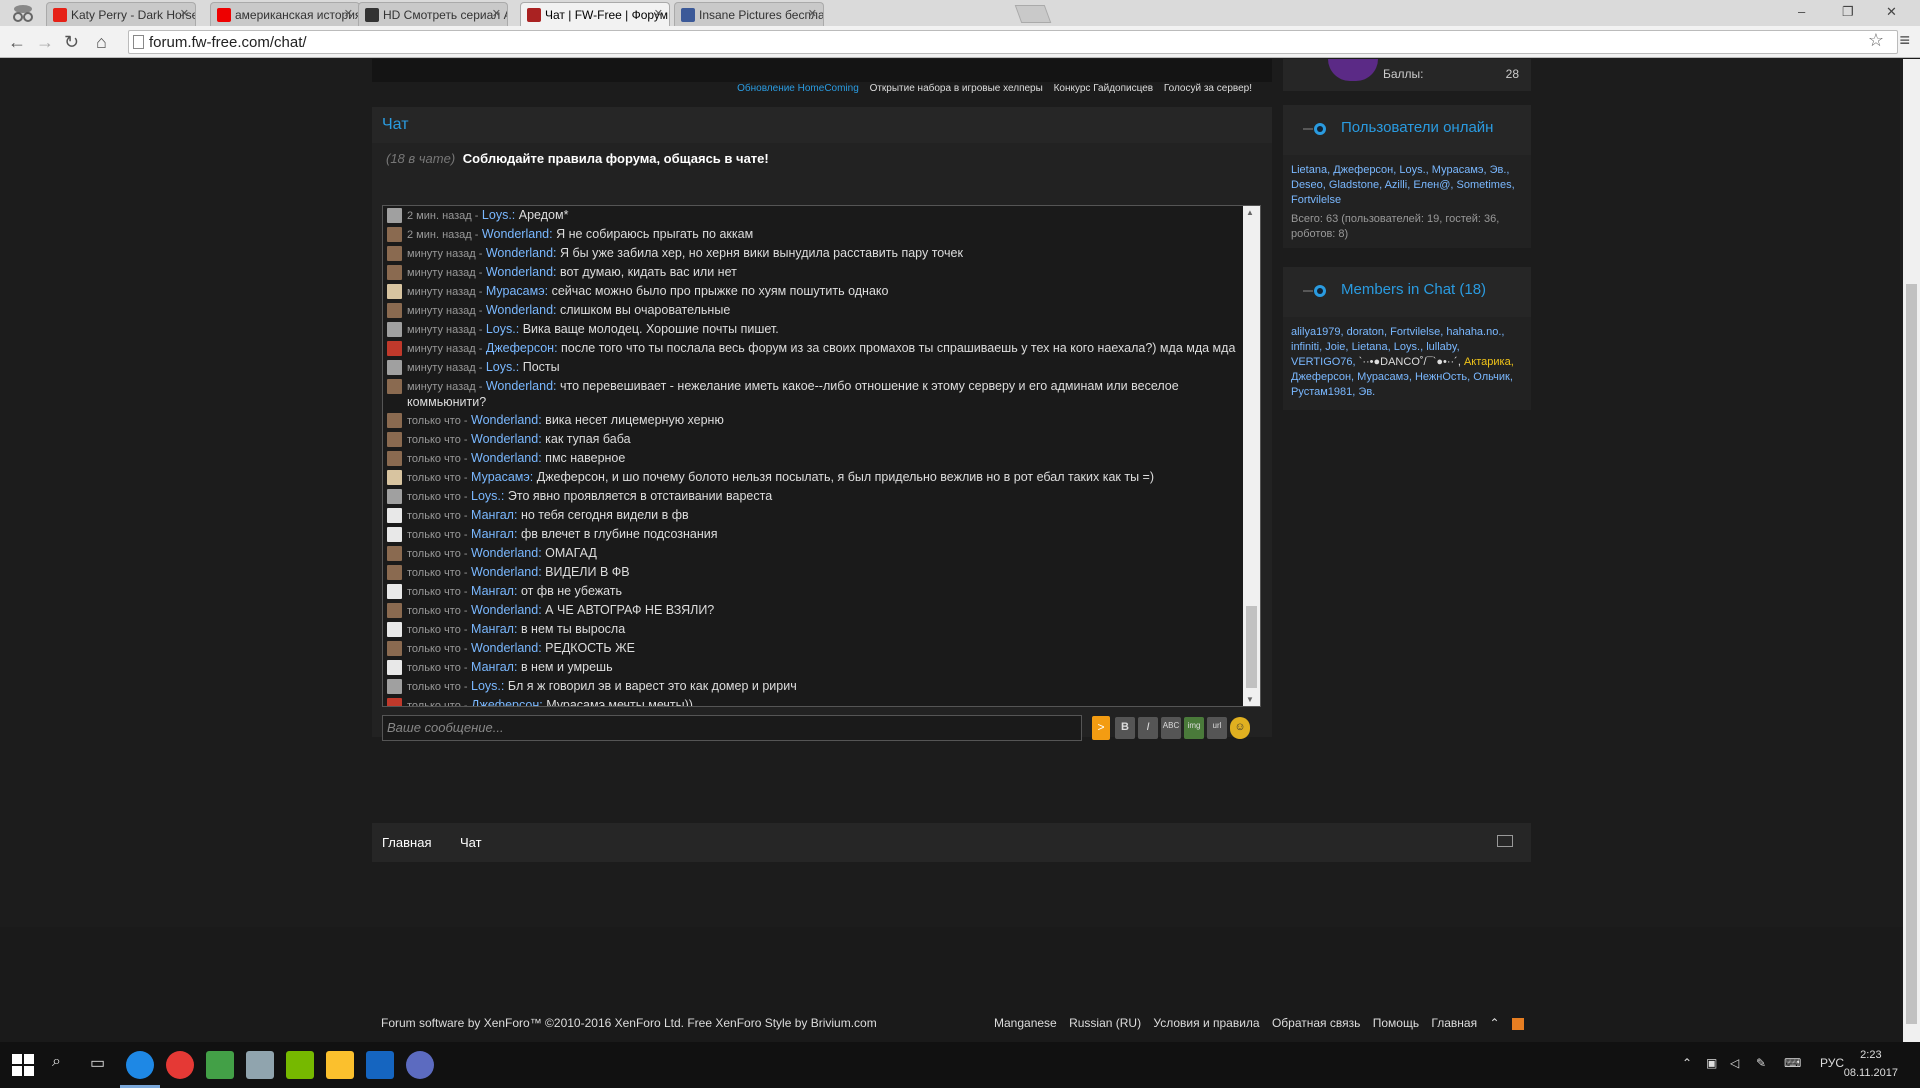 The width and height of the screenshot is (1920, 1088). What do you see at coordinates (1033, 14) in the screenshot?
I see `new-tab-button` at bounding box center [1033, 14].